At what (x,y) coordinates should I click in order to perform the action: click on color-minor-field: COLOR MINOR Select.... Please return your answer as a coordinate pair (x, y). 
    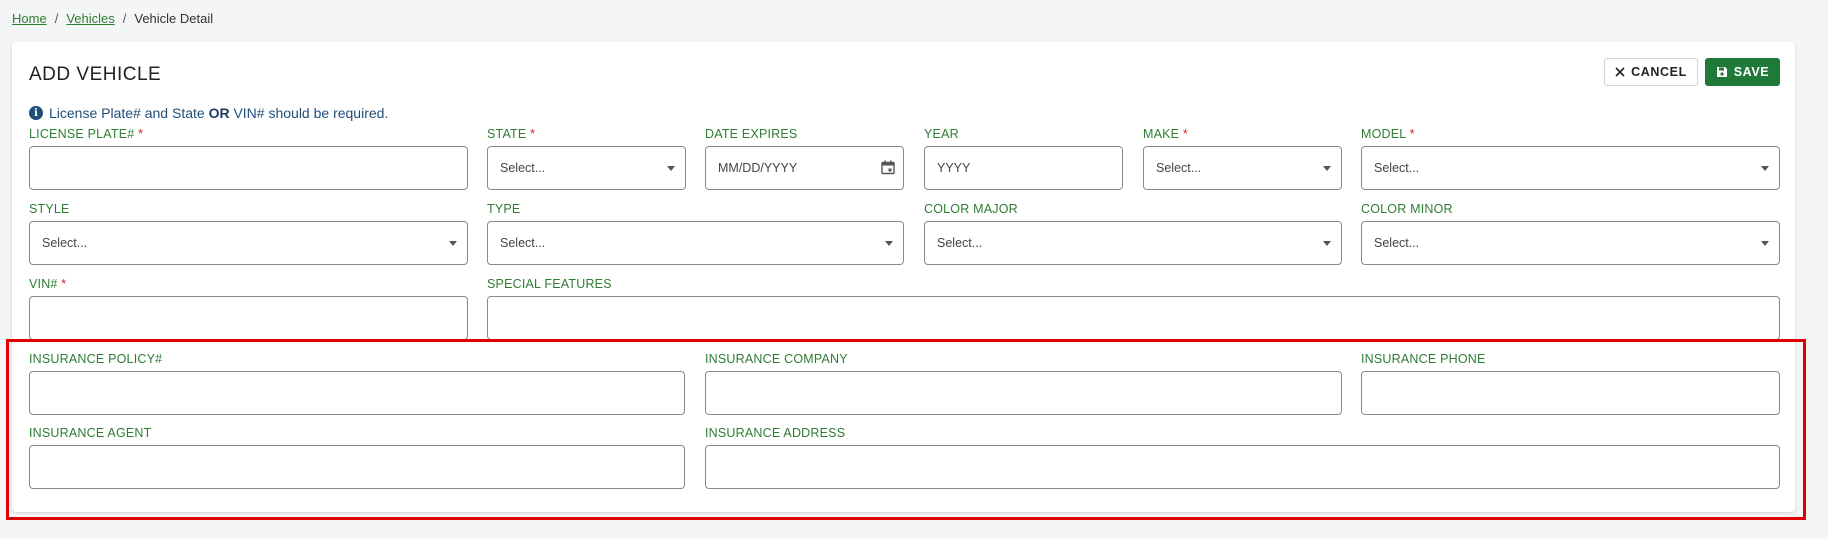
    Looking at the image, I should click on (1570, 233).